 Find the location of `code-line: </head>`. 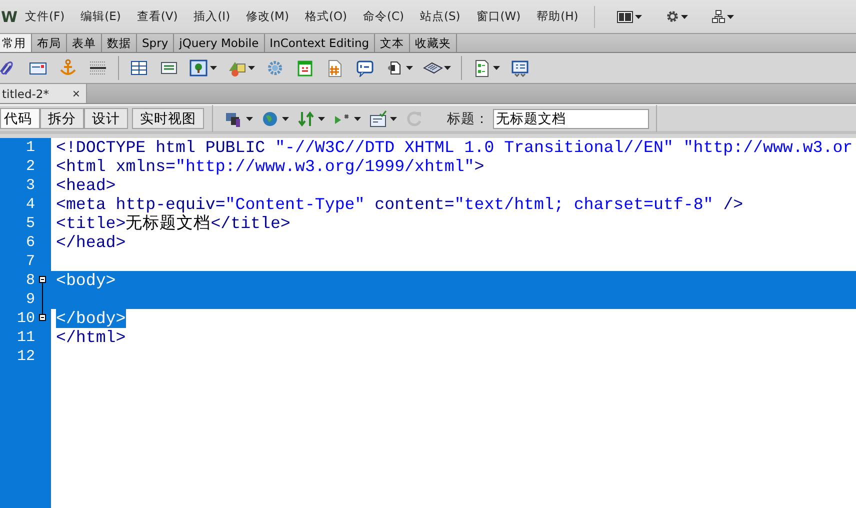

code-line: </head> is located at coordinates (91, 242).